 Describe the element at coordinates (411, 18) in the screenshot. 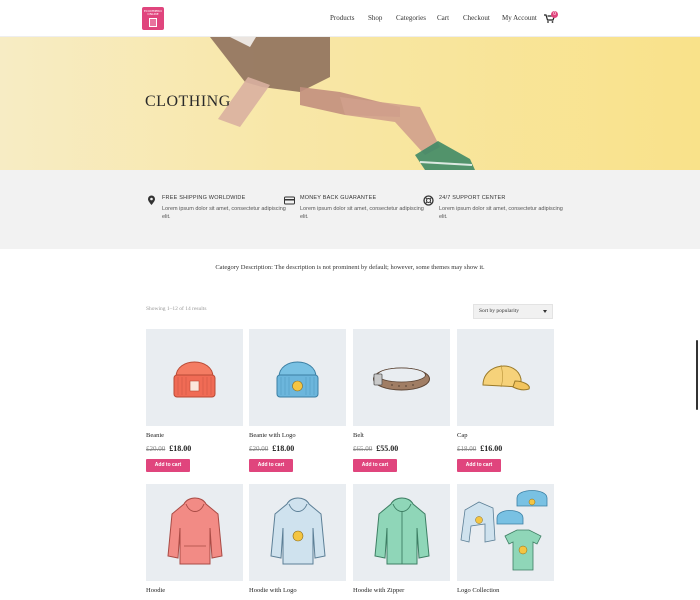

I see `nav-categories: Categories` at that location.